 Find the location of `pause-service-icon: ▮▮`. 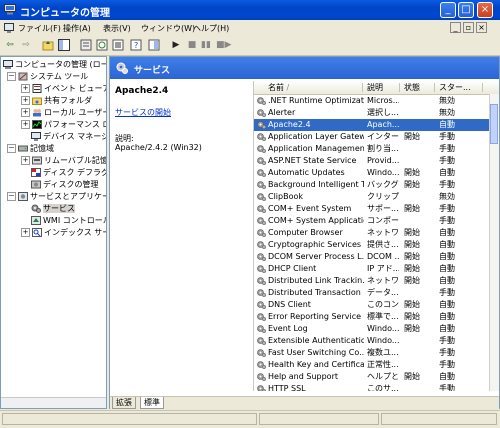

pause-service-icon: ▮▮ is located at coordinates (206, 45).